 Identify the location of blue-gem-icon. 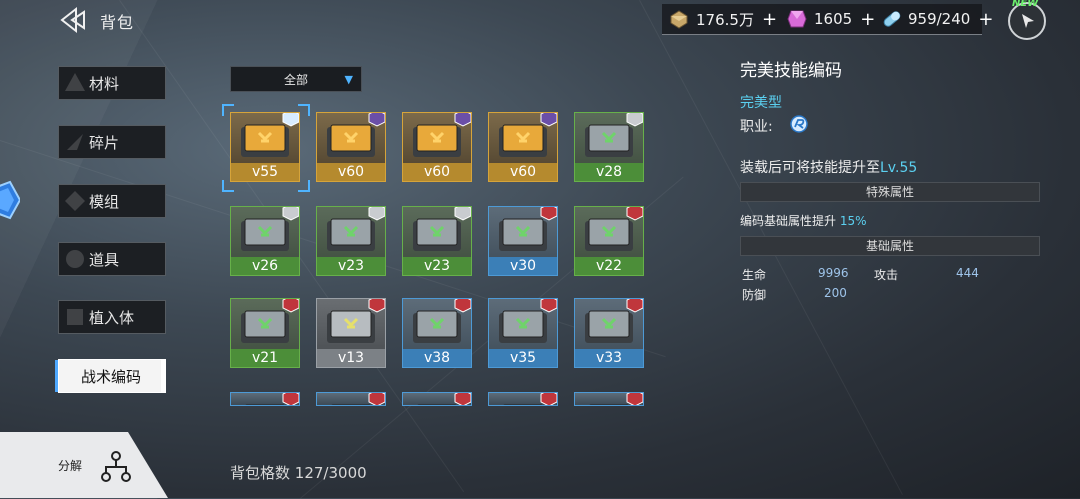
(10, 200).